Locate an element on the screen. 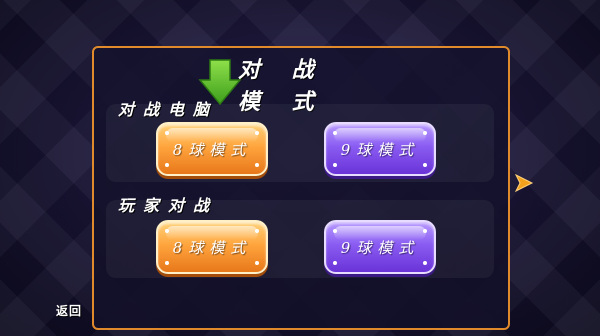 The image size is (600, 336). vs-computer-9-ball-button: 9球模式 is located at coordinates (380, 149).